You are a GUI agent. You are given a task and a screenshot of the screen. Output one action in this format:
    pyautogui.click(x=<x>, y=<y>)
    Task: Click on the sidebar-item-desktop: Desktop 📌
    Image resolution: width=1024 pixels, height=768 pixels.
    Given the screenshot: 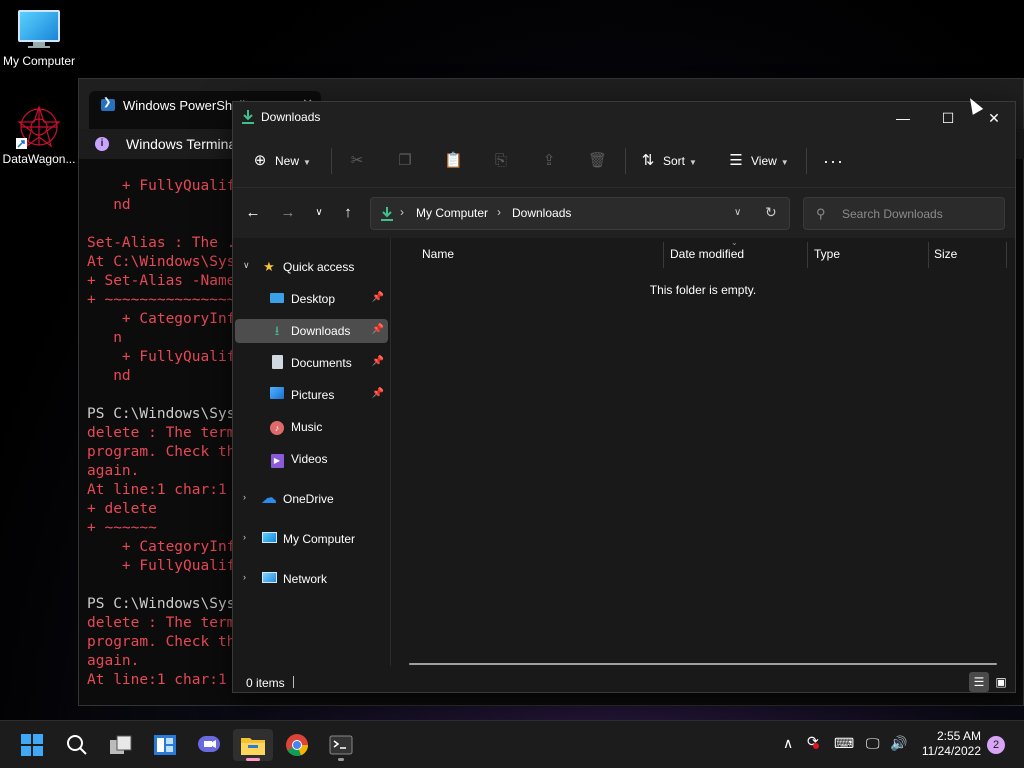 What is the action you would take?
    pyautogui.click(x=311, y=299)
    